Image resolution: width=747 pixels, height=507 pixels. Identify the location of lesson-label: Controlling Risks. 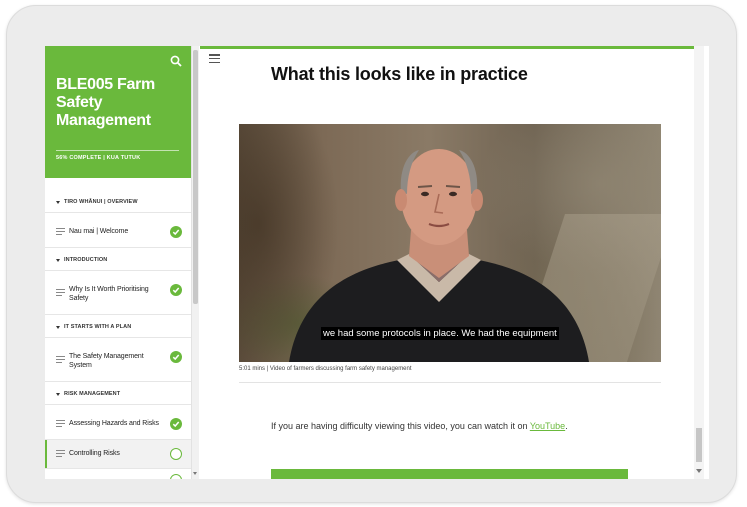
(94, 453).